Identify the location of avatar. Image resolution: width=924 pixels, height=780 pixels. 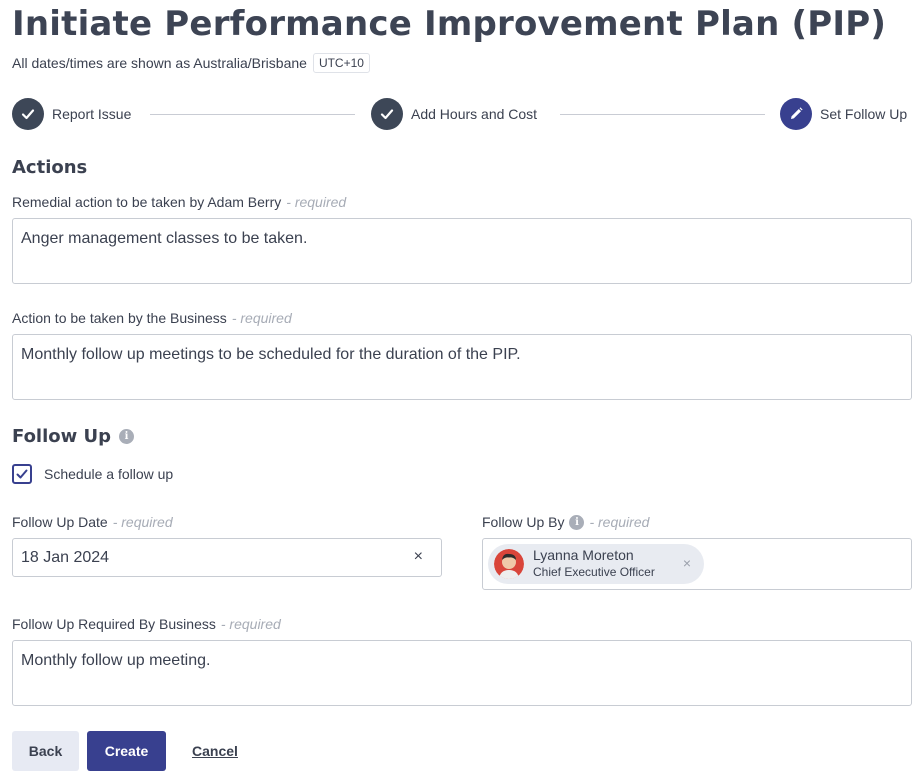
(509, 564).